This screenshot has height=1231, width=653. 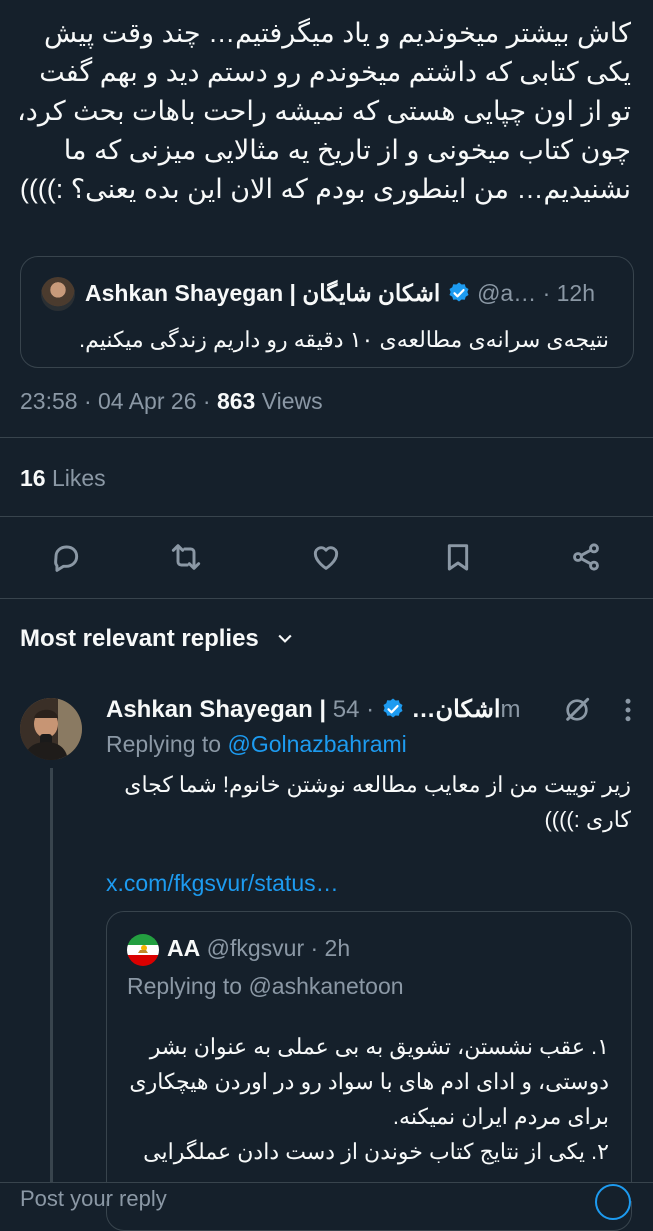 What do you see at coordinates (183, 948) in the screenshot?
I see `author-name: AA` at bounding box center [183, 948].